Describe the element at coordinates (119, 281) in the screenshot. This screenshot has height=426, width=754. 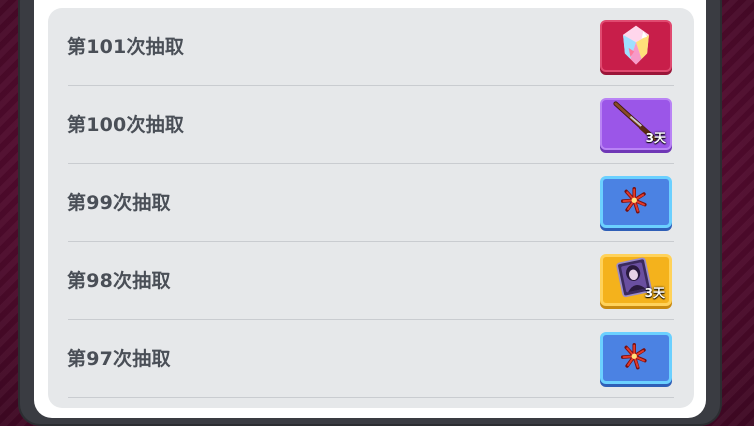
I see `draw-label: 第98次抽取` at that location.